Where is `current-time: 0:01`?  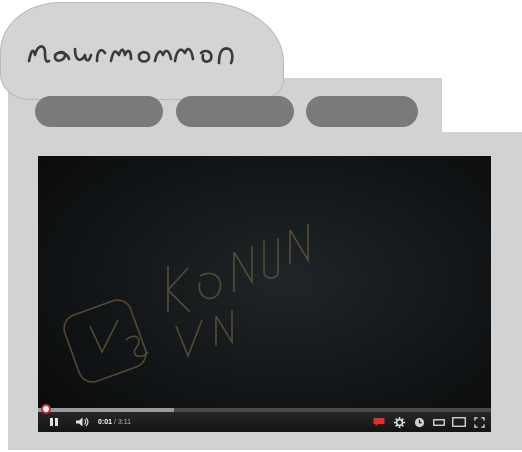 current-time: 0:01 is located at coordinates (105, 422).